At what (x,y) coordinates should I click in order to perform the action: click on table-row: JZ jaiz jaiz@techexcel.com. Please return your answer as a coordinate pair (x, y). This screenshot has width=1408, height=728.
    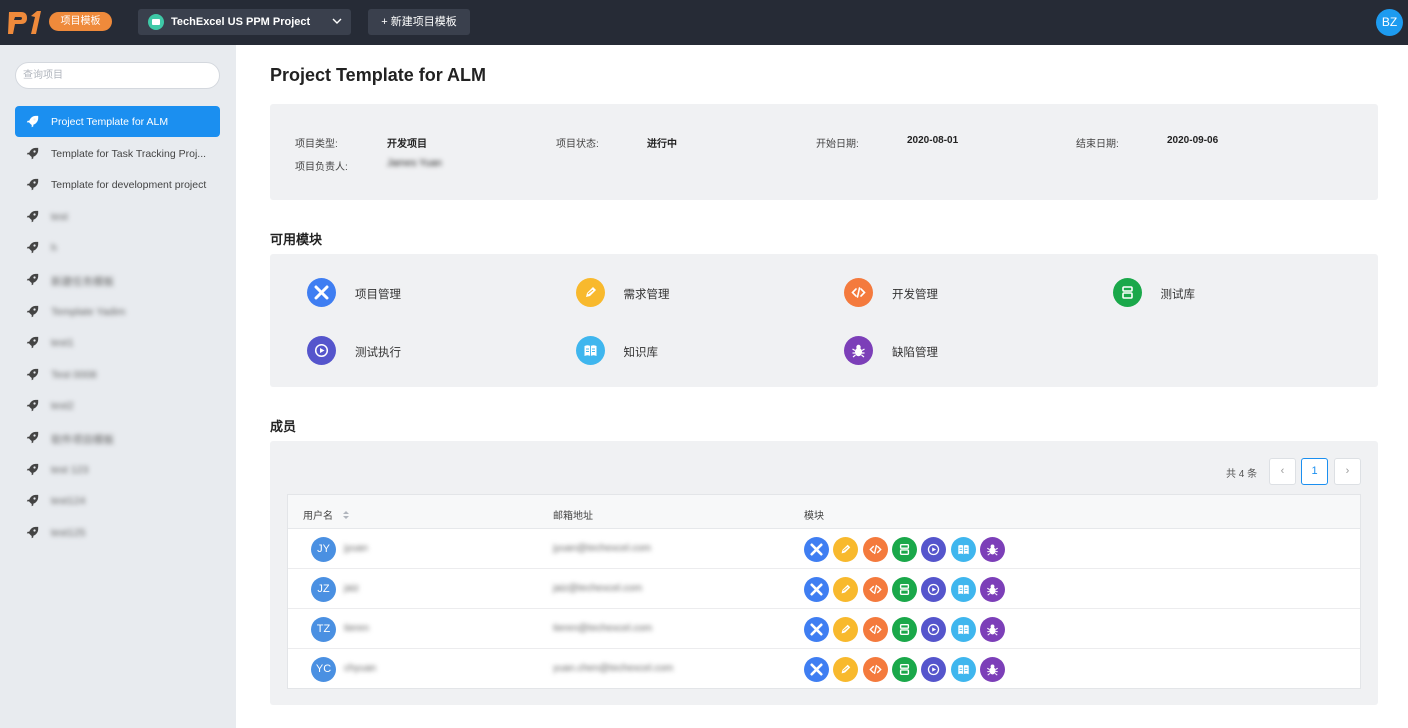
    Looking at the image, I should click on (824, 589).